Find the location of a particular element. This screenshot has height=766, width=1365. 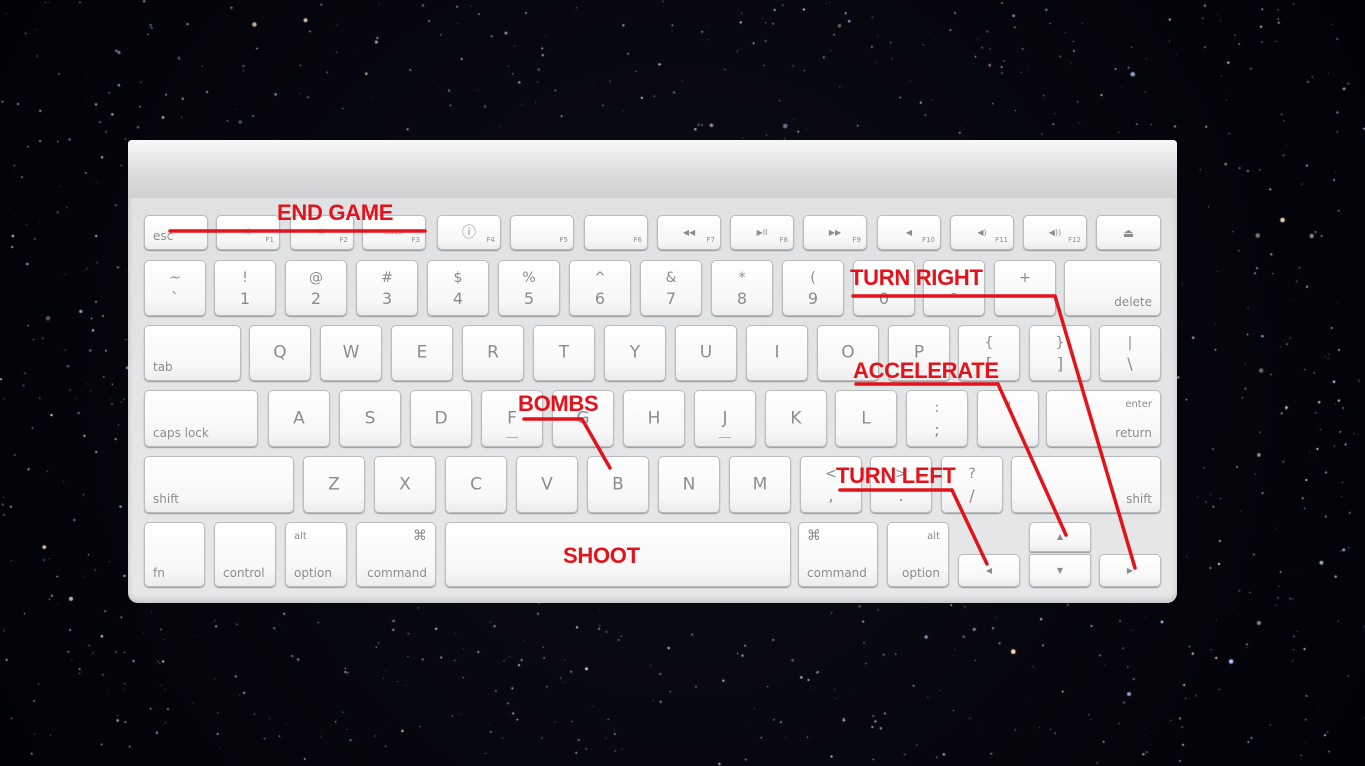

key-label: E is located at coordinates (422, 352).